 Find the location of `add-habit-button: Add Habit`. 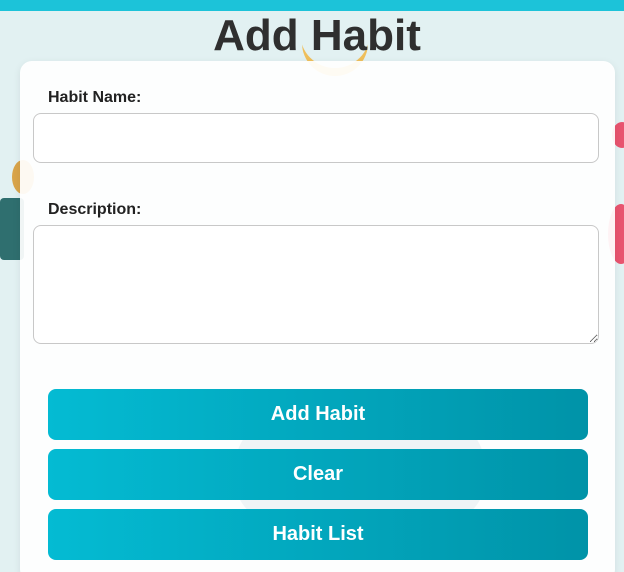

add-habit-button: Add Habit is located at coordinates (318, 414).